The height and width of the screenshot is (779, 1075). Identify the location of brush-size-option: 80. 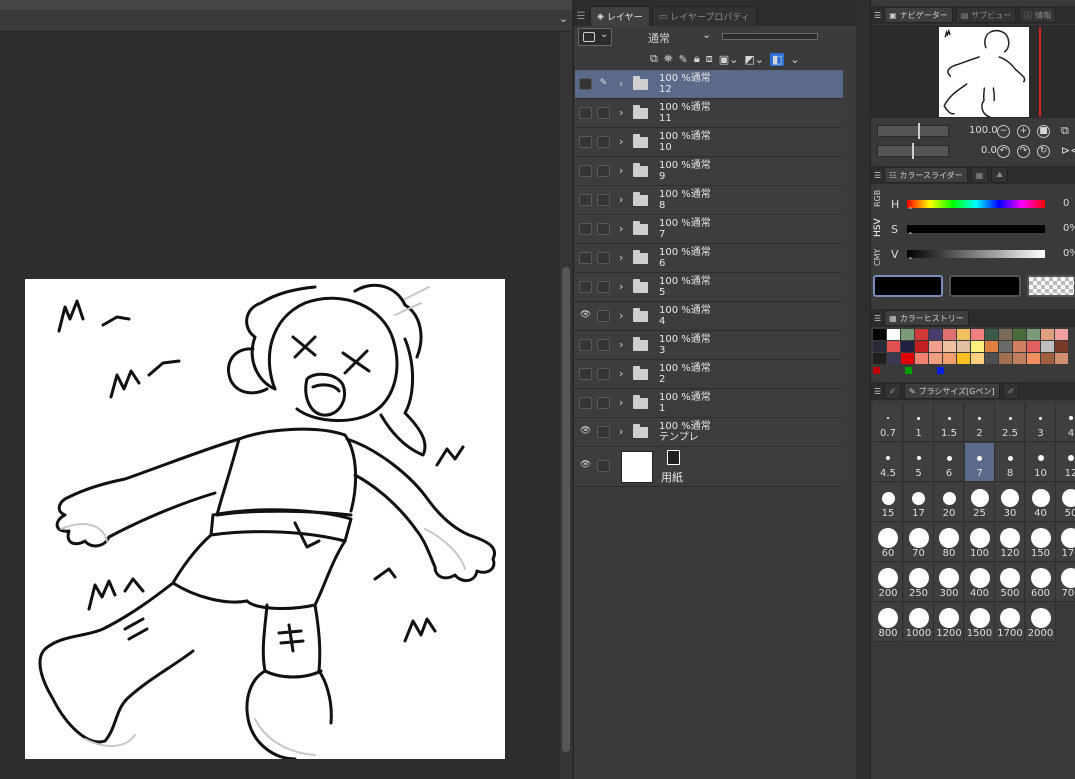
(949, 542).